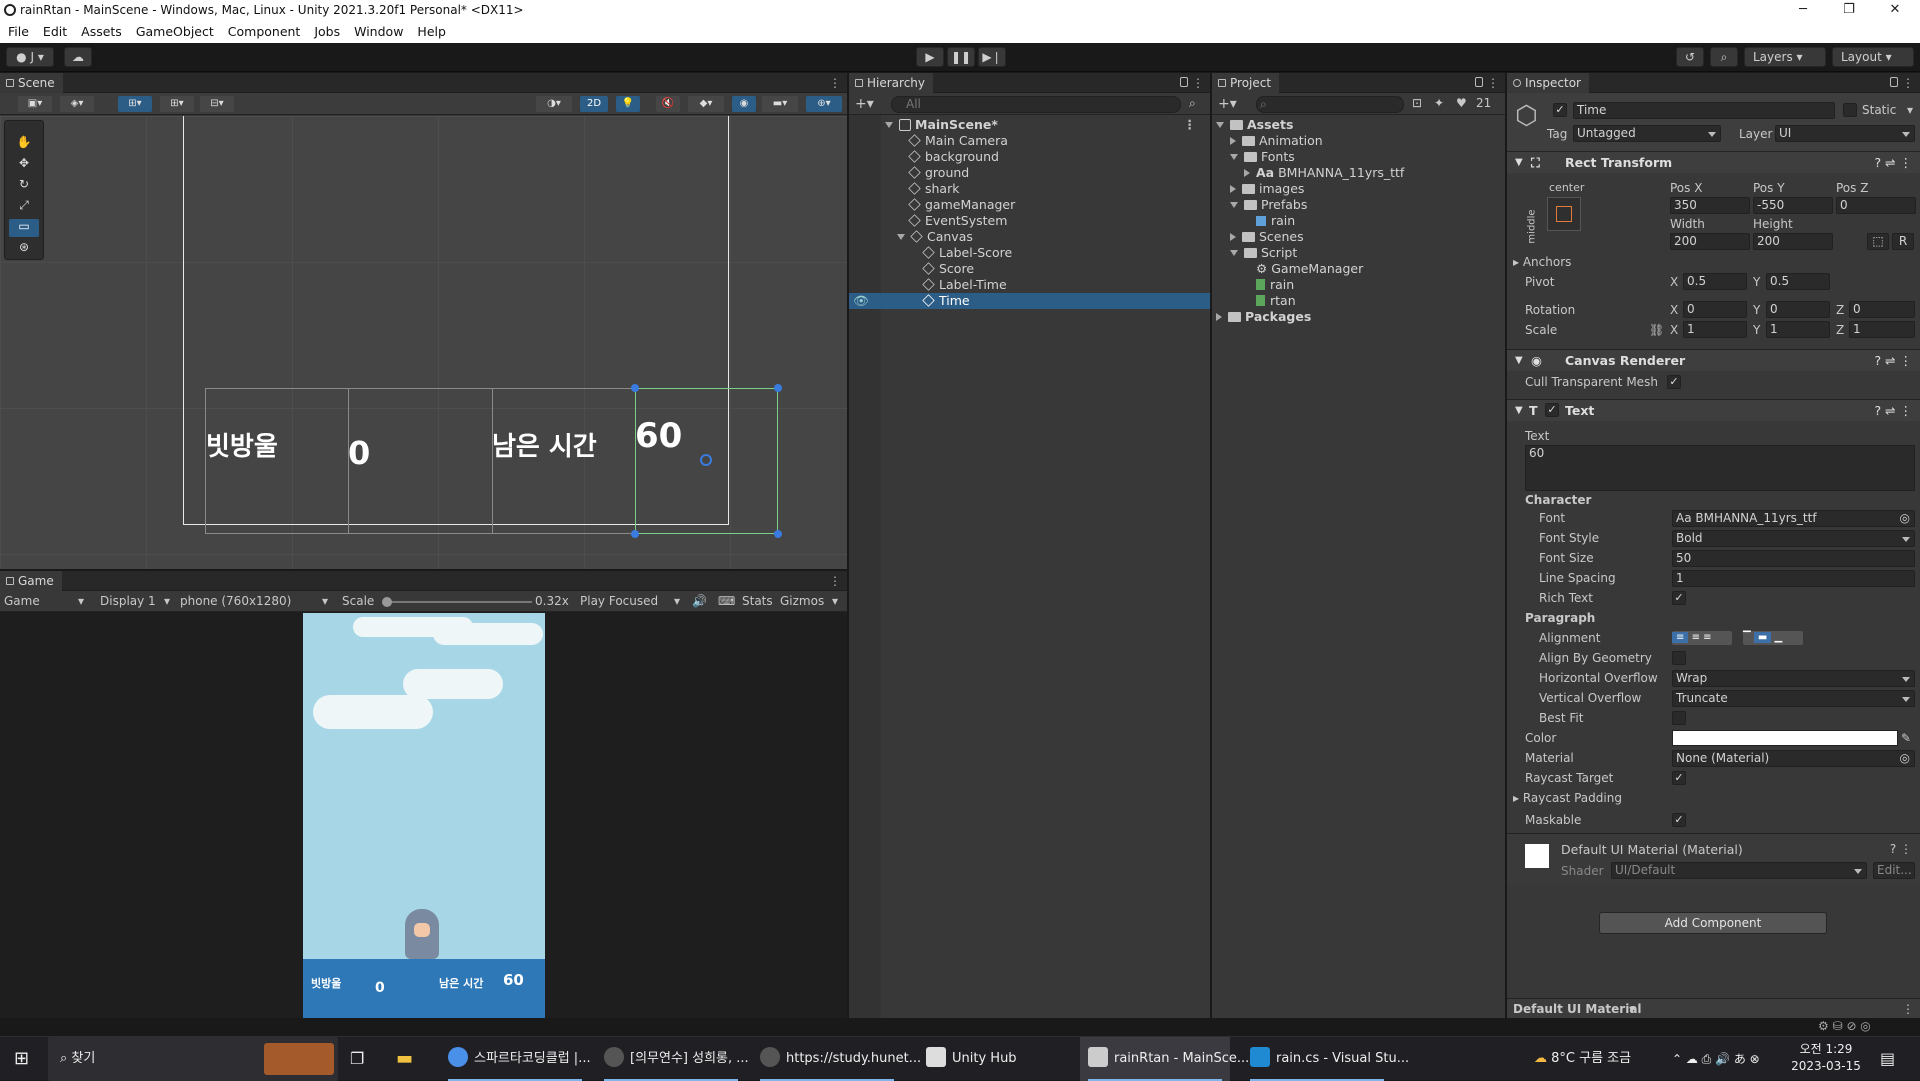 The height and width of the screenshot is (1081, 1920). What do you see at coordinates (1908, 1009) in the screenshot?
I see `preview-menu-icon: ⋮` at bounding box center [1908, 1009].